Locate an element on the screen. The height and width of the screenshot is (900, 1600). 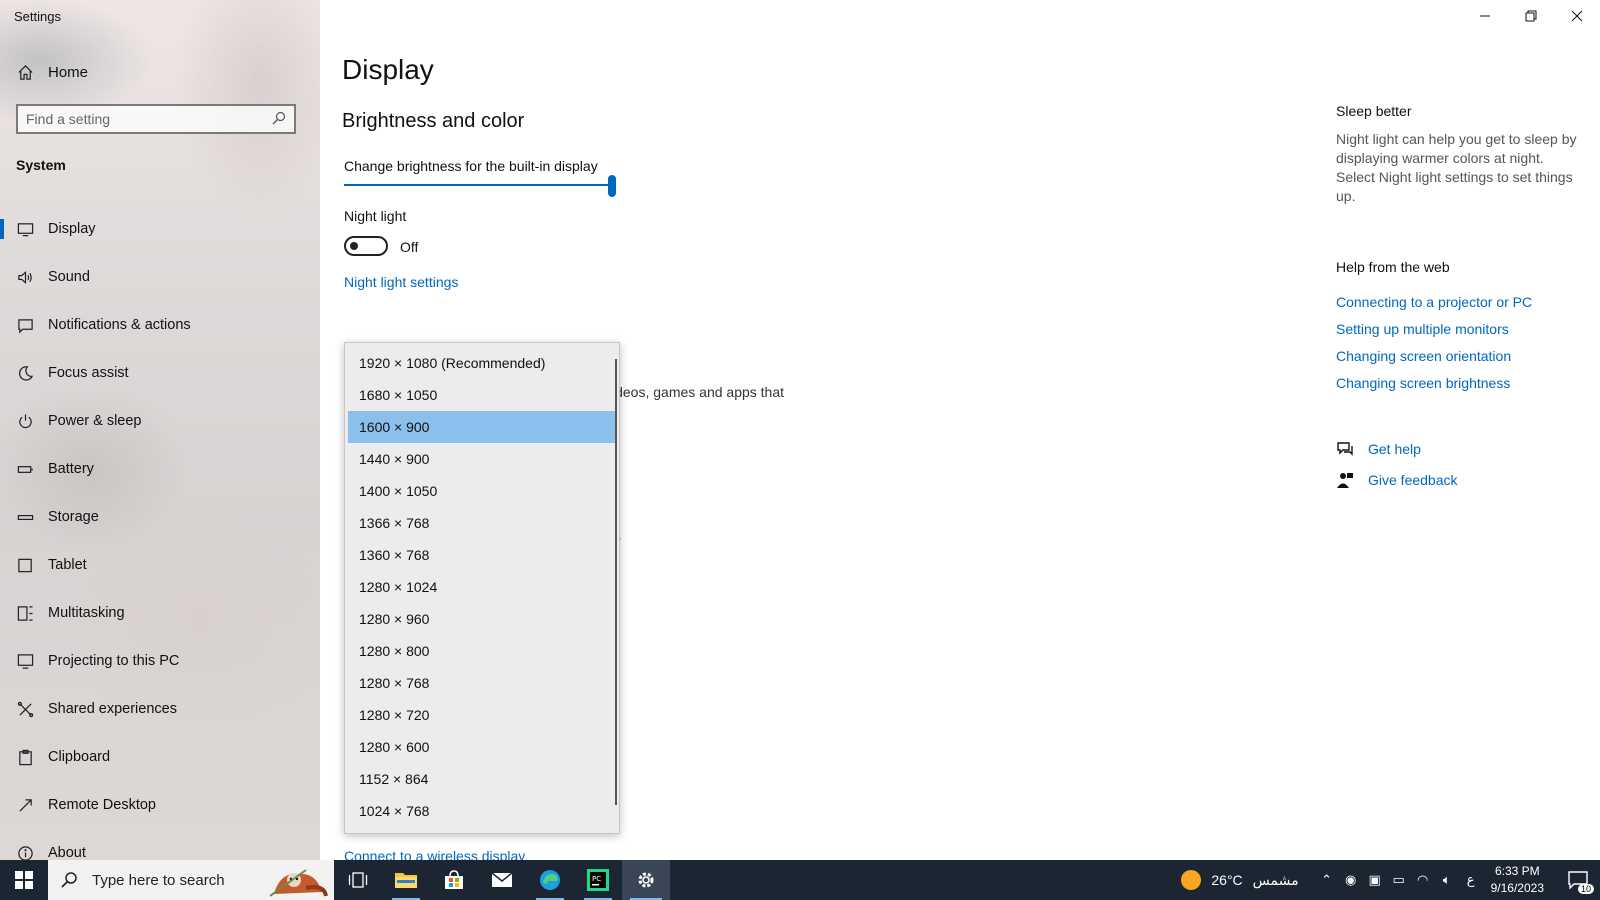
battery-icon: ▭ is located at coordinates (1399, 880).